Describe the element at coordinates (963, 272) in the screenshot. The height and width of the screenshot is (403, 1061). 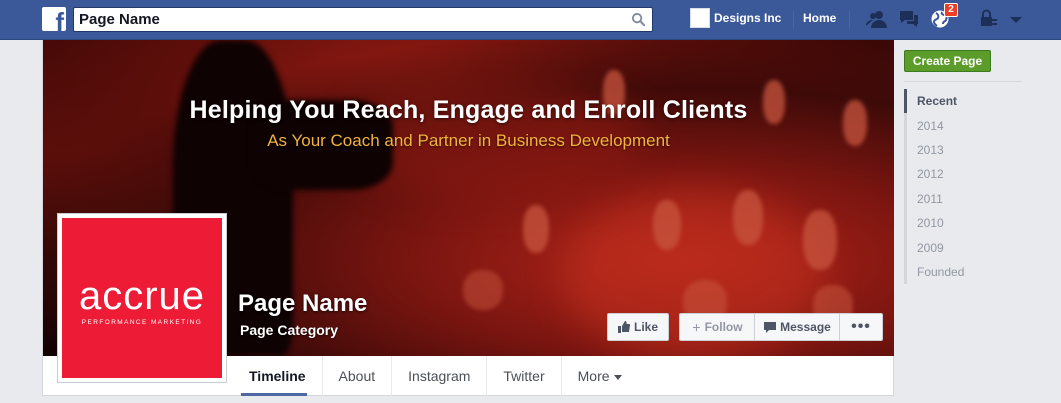
I see `year-nav-founded: Founded` at that location.